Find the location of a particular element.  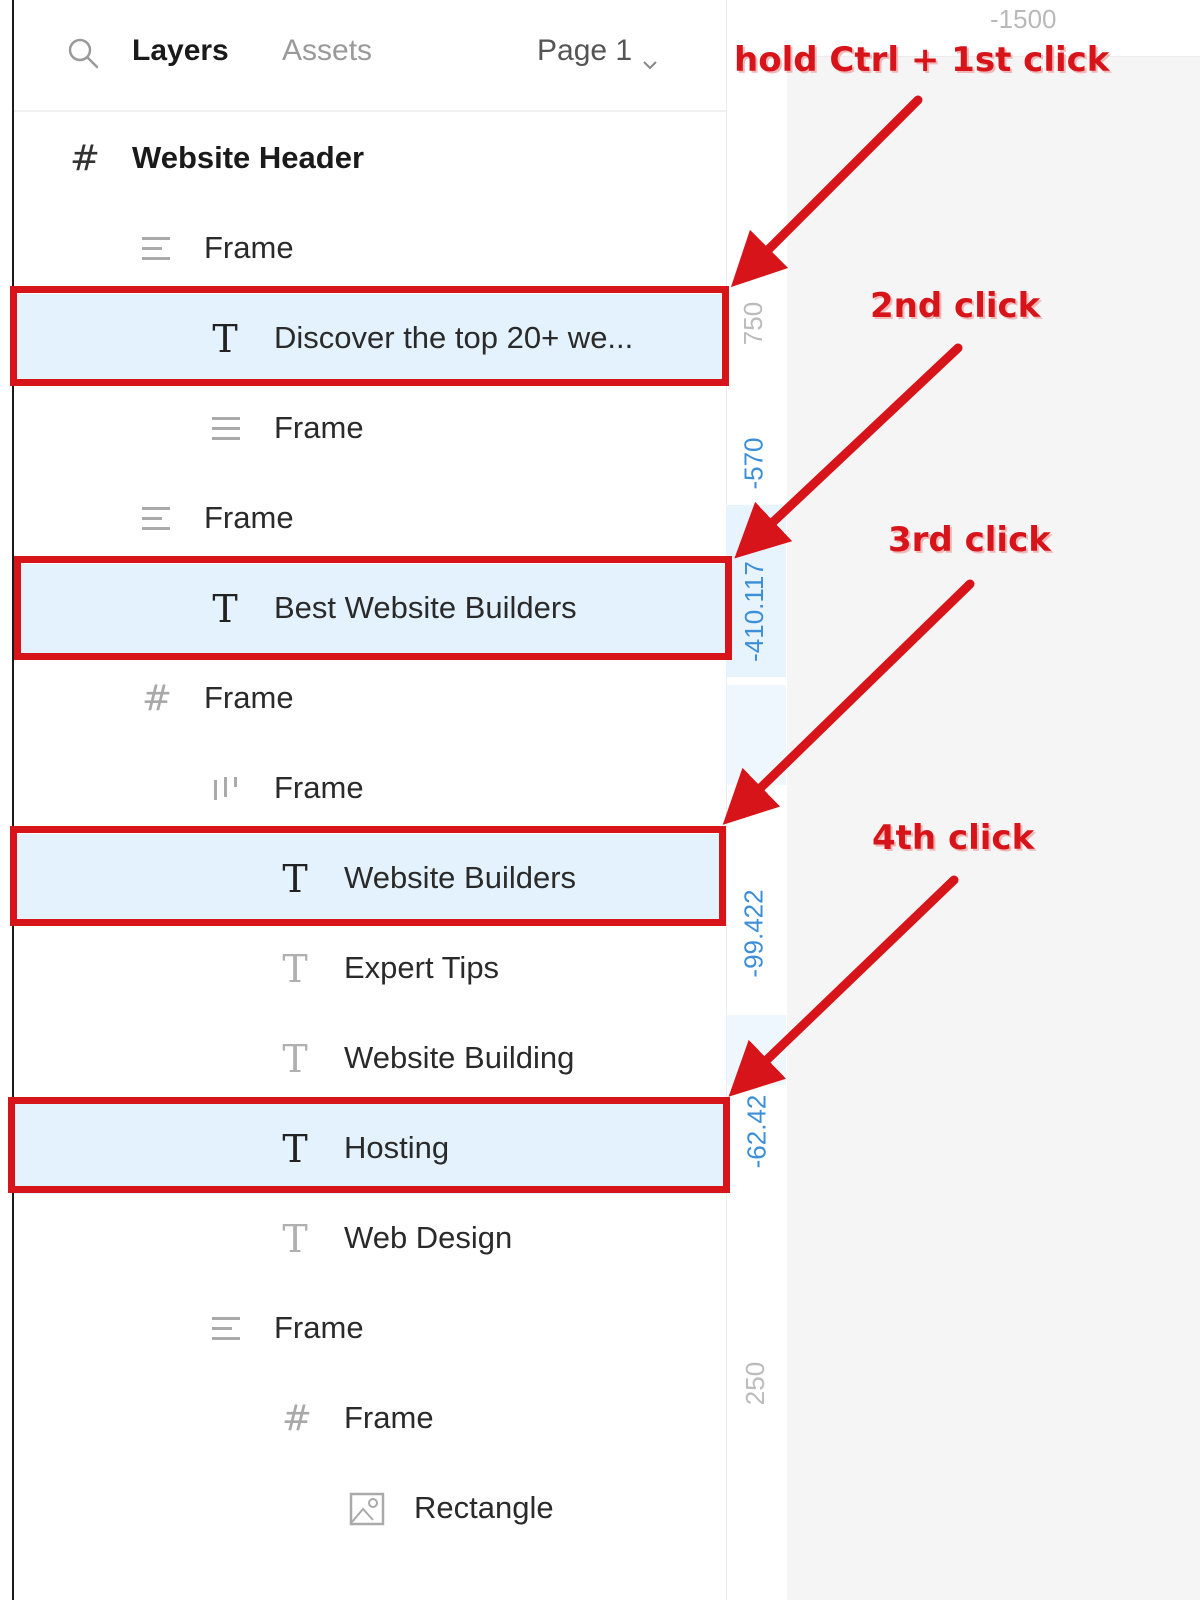

layer-row-hosting: T Hosting is located at coordinates (370, 1149).